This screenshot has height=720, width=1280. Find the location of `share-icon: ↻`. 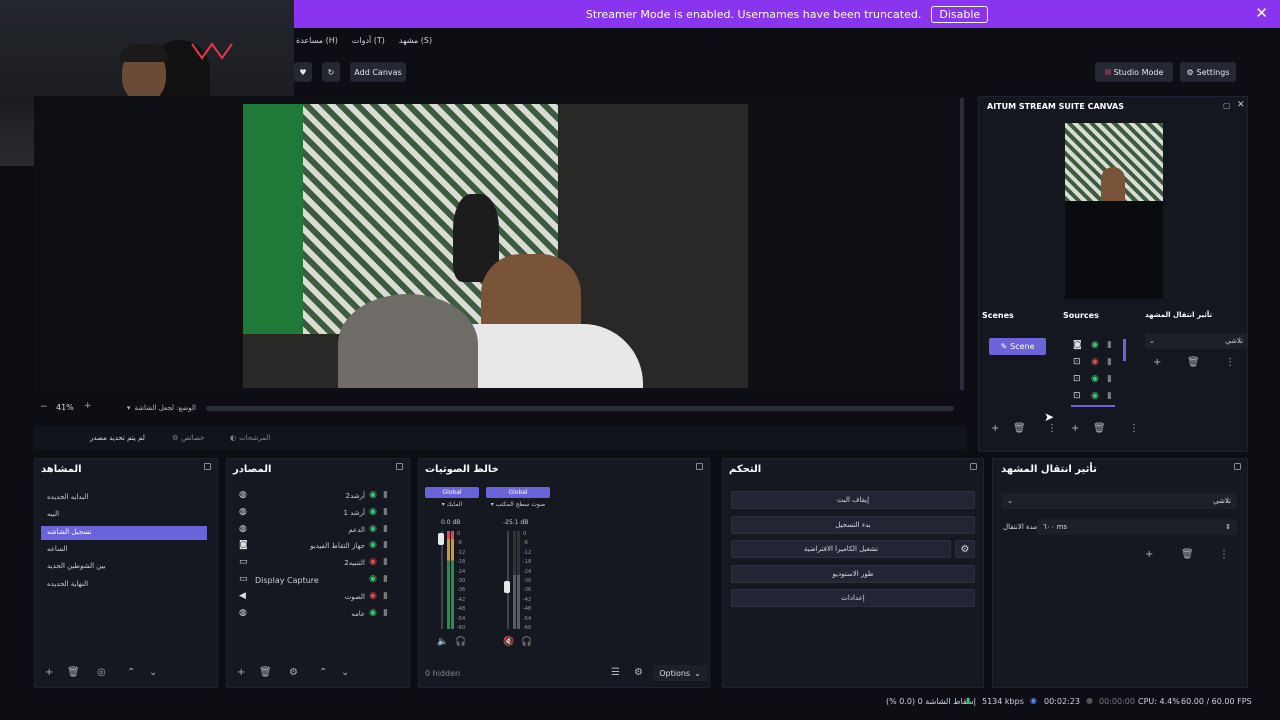

share-icon: ↻ is located at coordinates (331, 72).